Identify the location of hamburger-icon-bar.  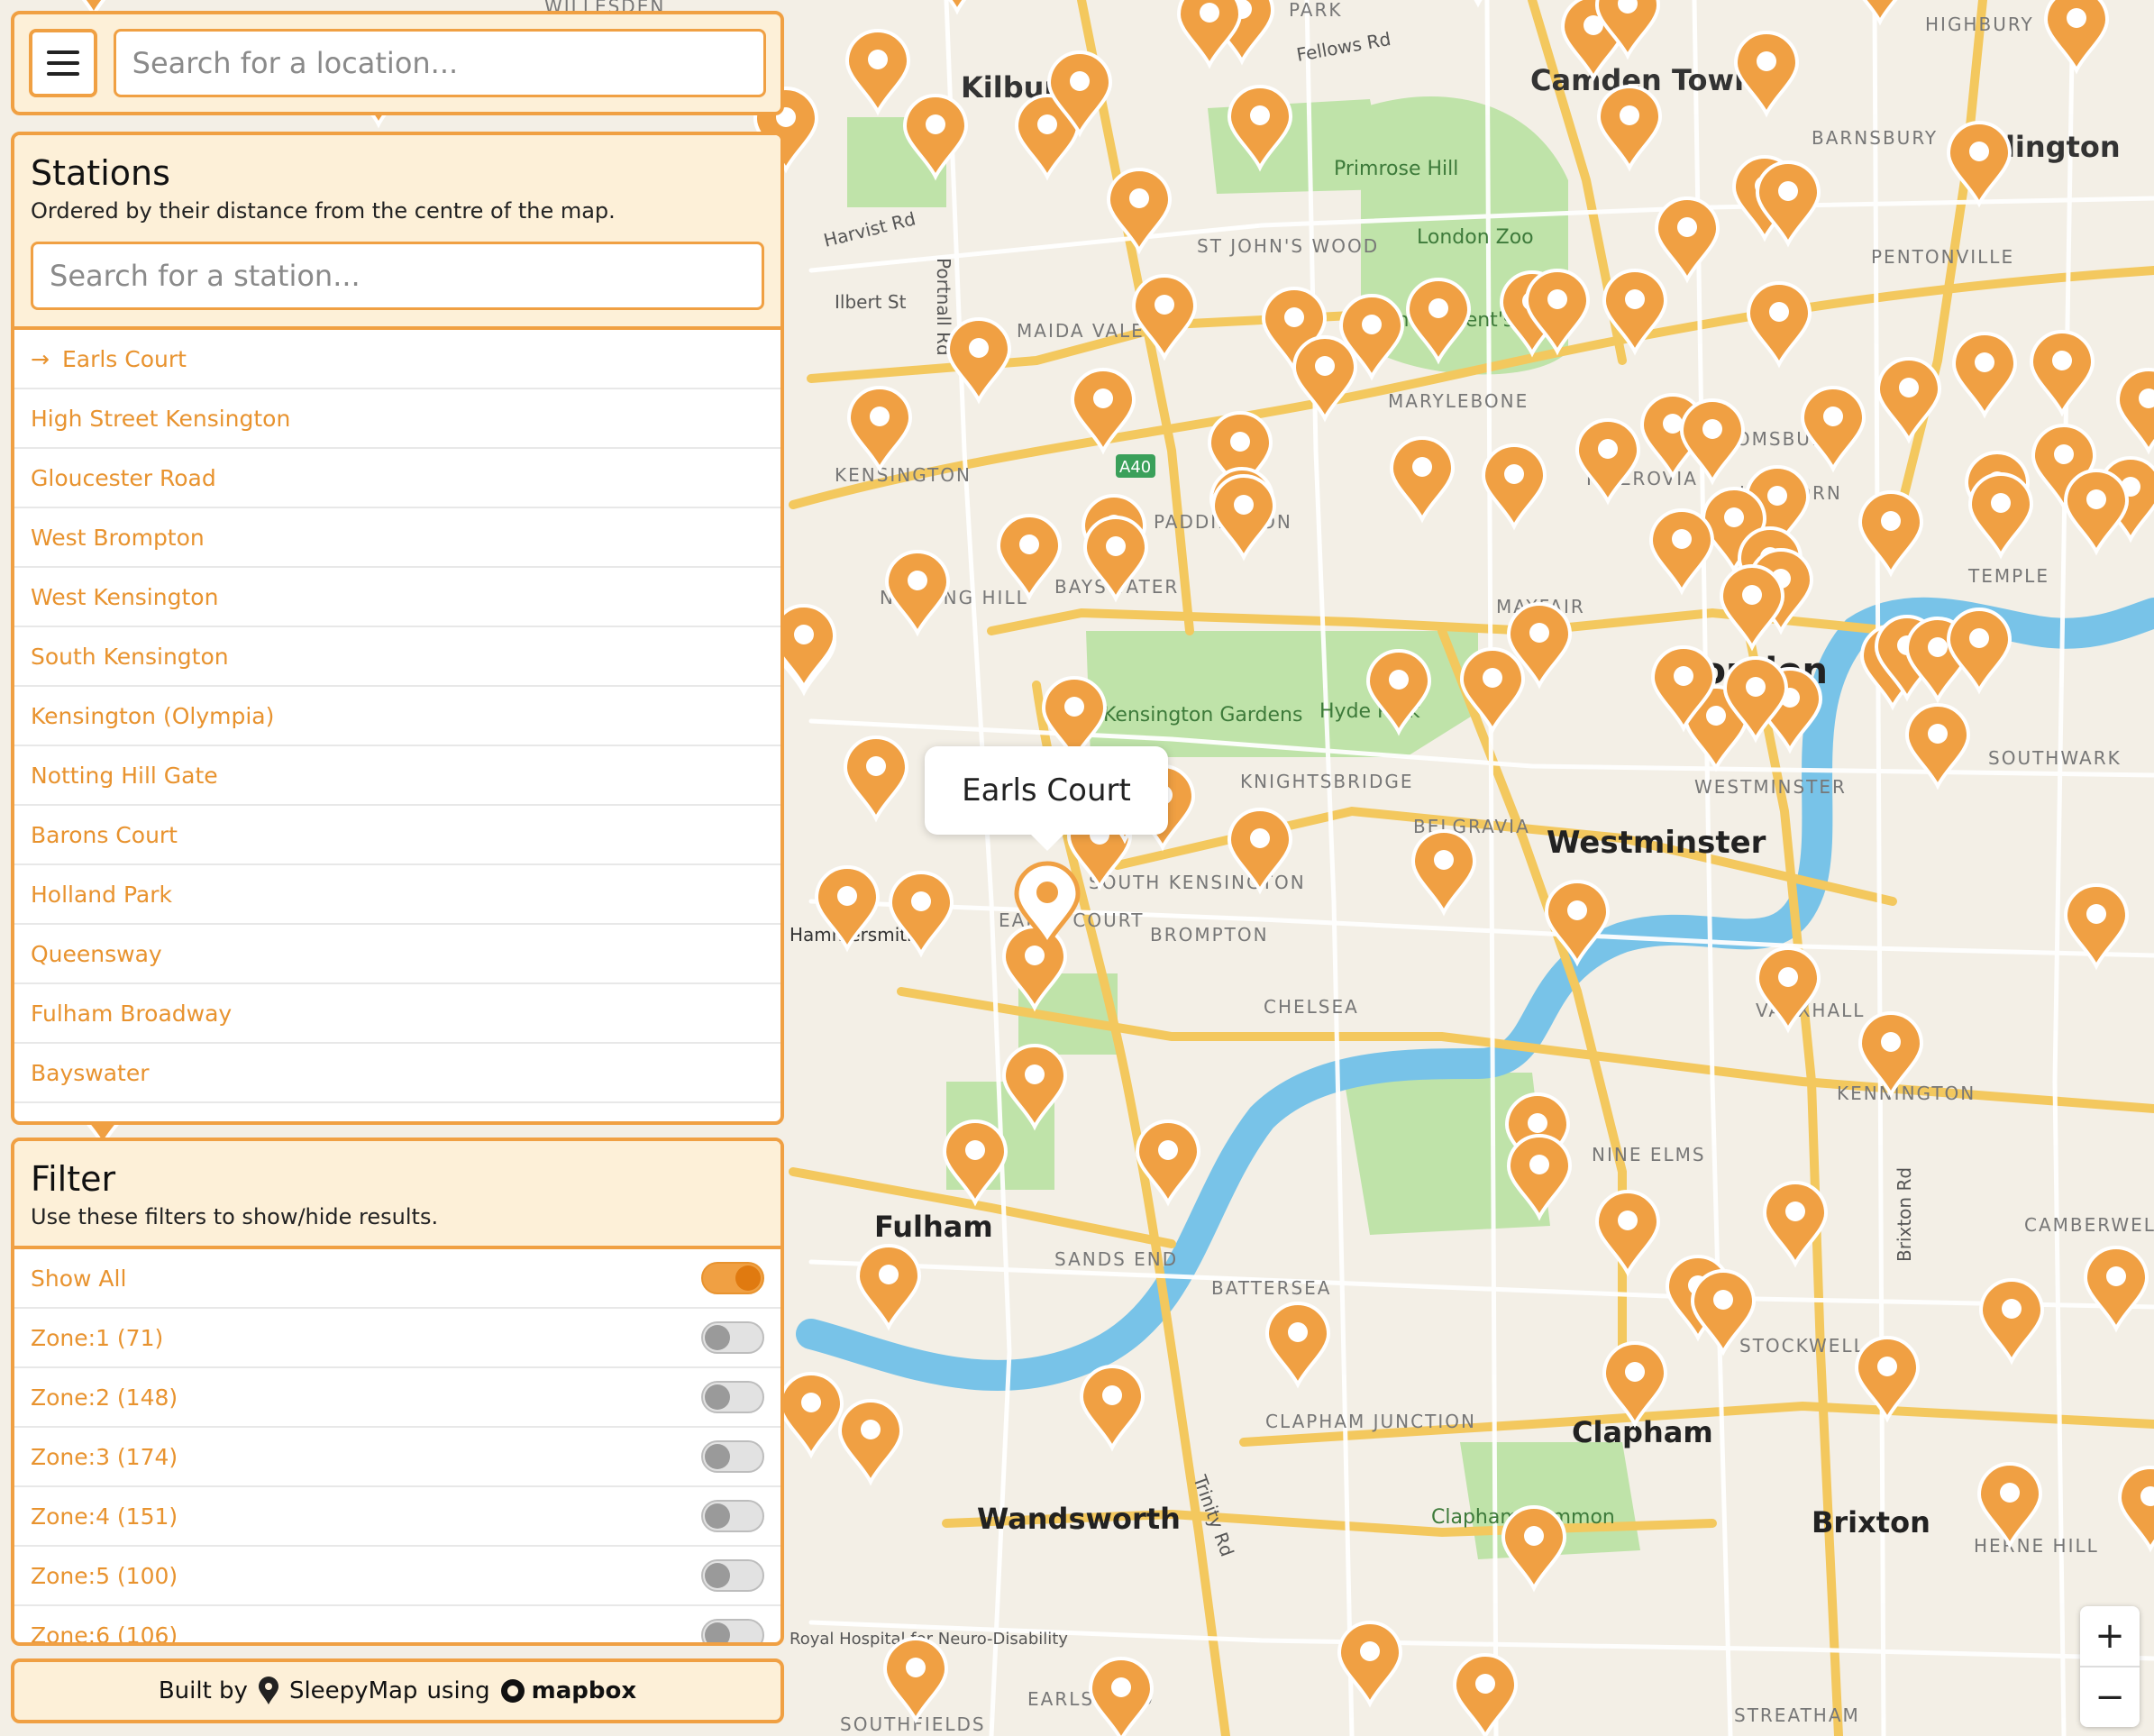
(63, 63).